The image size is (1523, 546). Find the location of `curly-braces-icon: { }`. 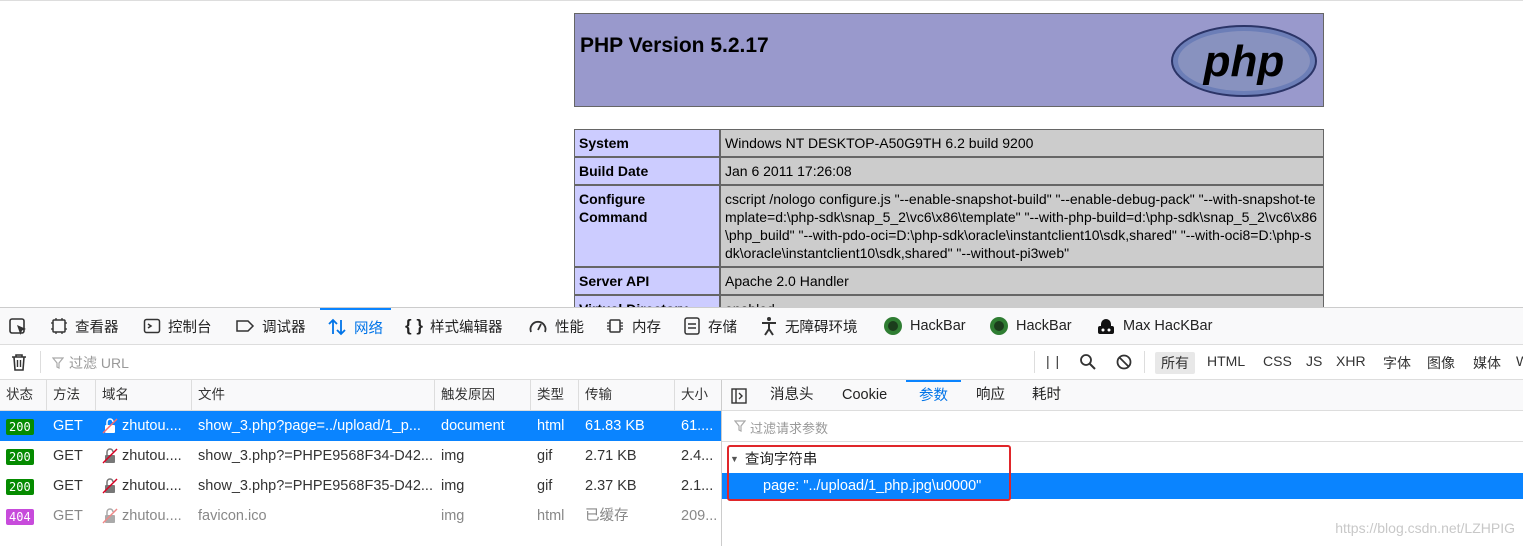

curly-braces-icon: { } is located at coordinates (414, 325).